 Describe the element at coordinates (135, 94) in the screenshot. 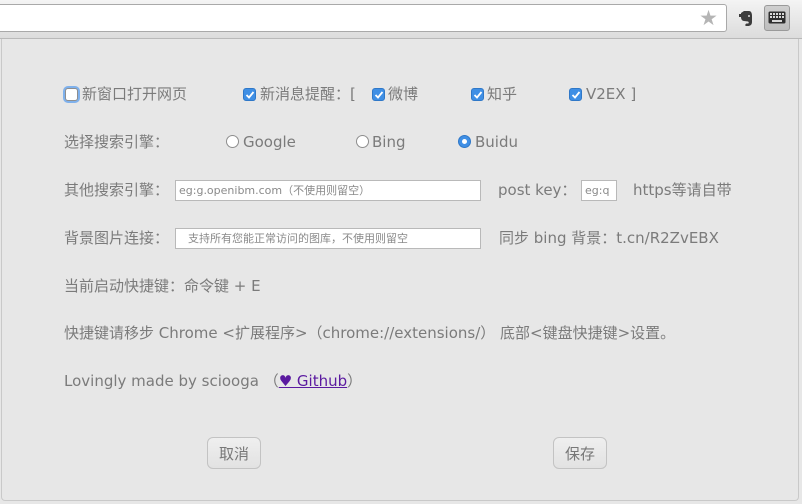

I see `open-new-window-label: 新窗口打开网页` at that location.